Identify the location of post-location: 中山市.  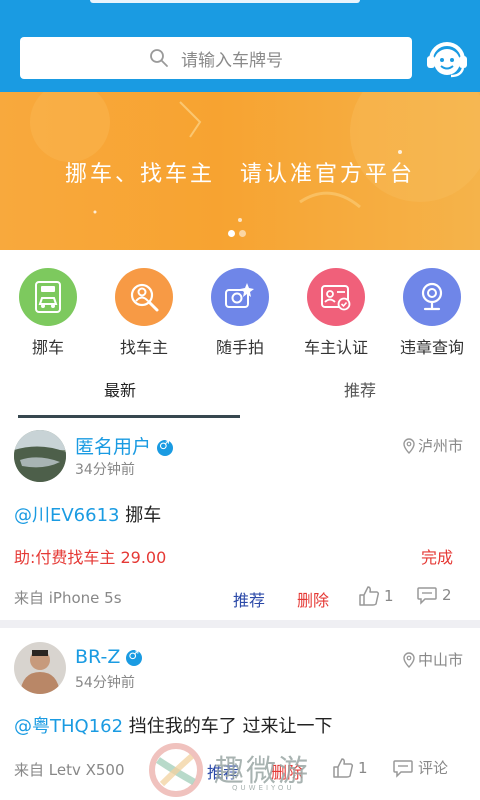
(433, 659).